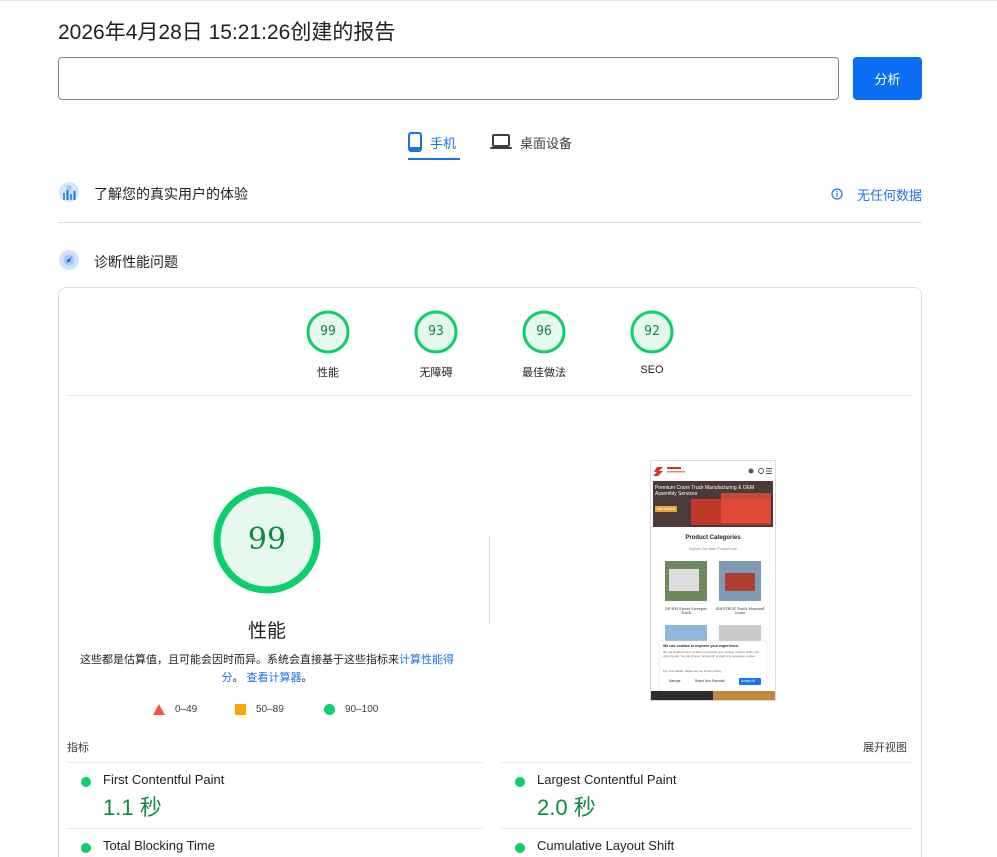 Image resolution: width=997 pixels, height=857 pixels. I want to click on metric-value: 2.0 秒, so click(566, 807).